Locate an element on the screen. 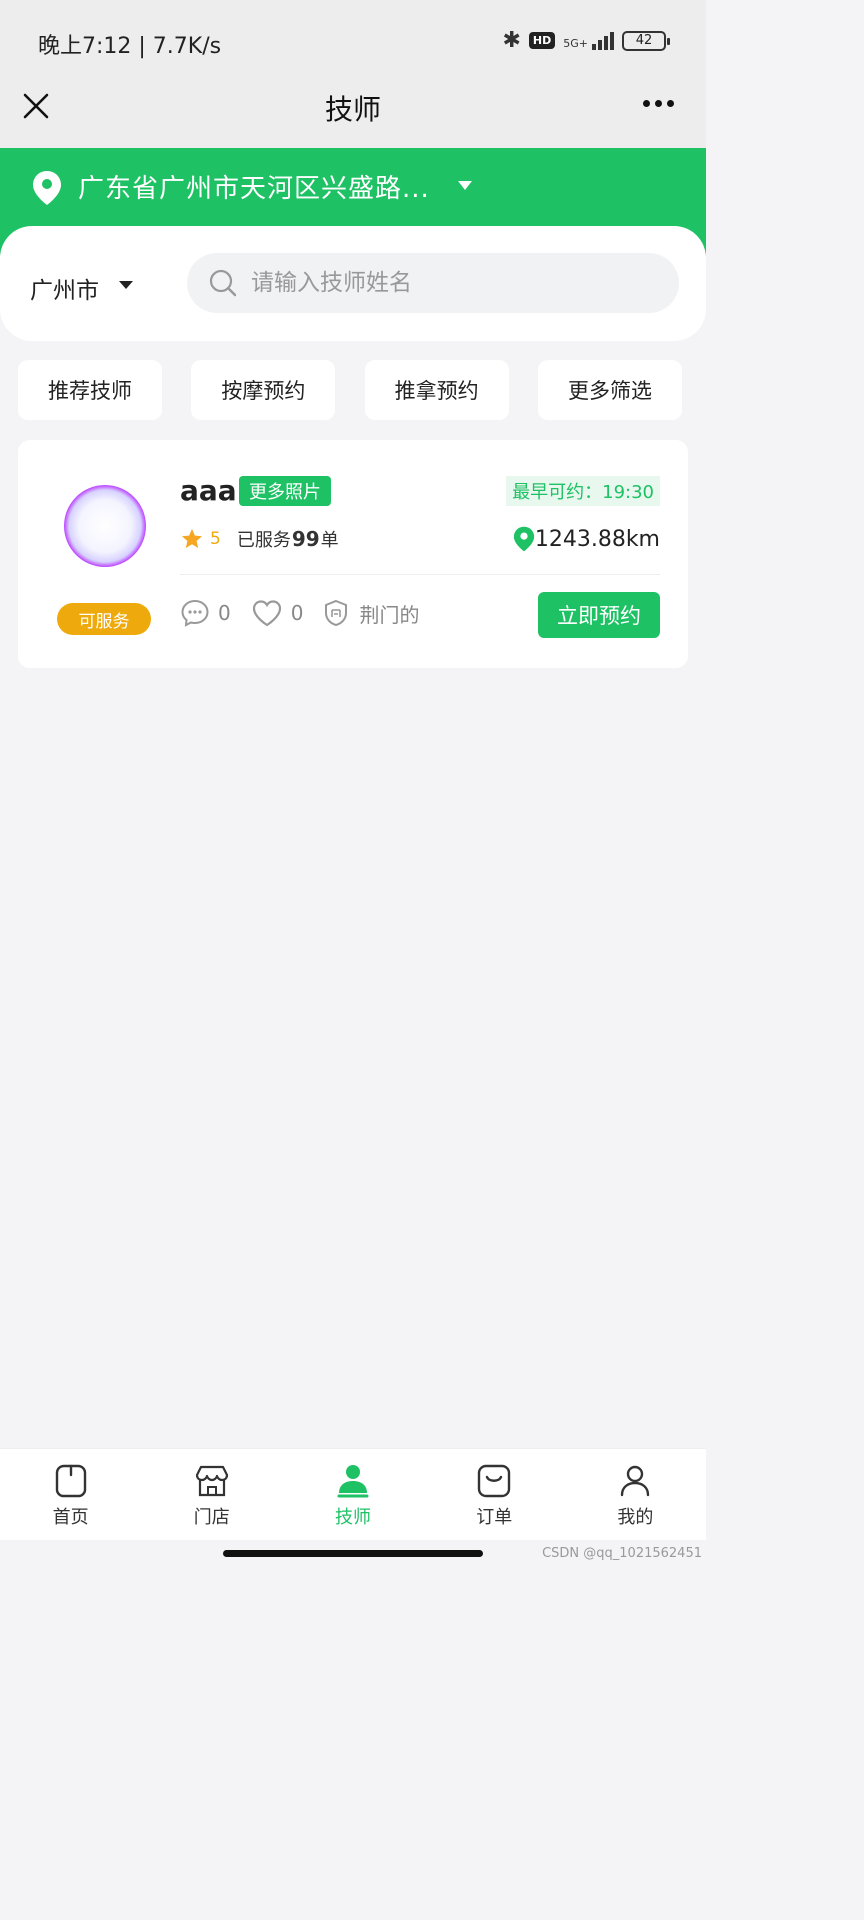  status-badge: 可服务 is located at coordinates (104, 619).